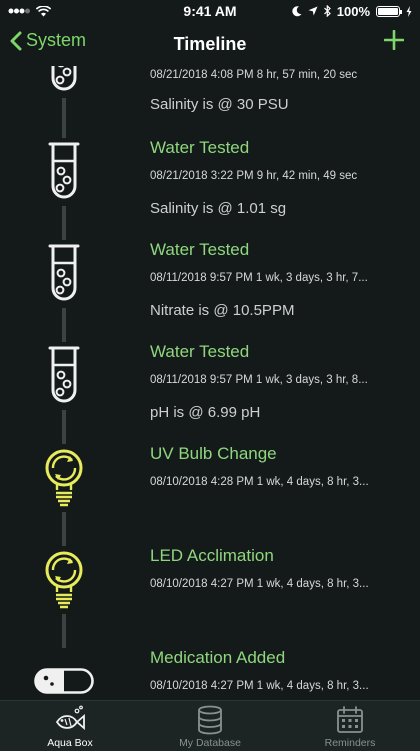 The image size is (420, 751). Describe the element at coordinates (210, 743) in the screenshot. I see `tab-label: My Database` at that location.